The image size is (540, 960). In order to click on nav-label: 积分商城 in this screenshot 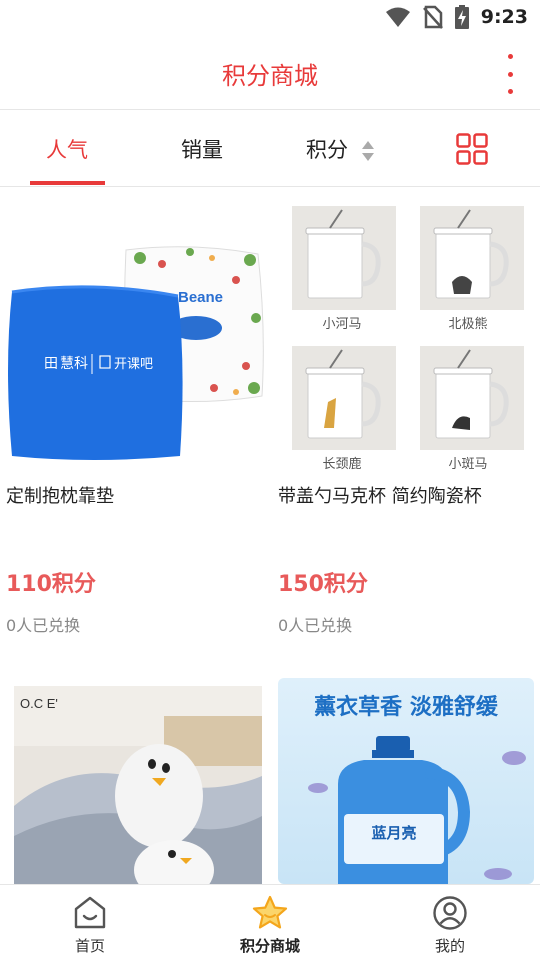, I will do `click(269, 946)`.